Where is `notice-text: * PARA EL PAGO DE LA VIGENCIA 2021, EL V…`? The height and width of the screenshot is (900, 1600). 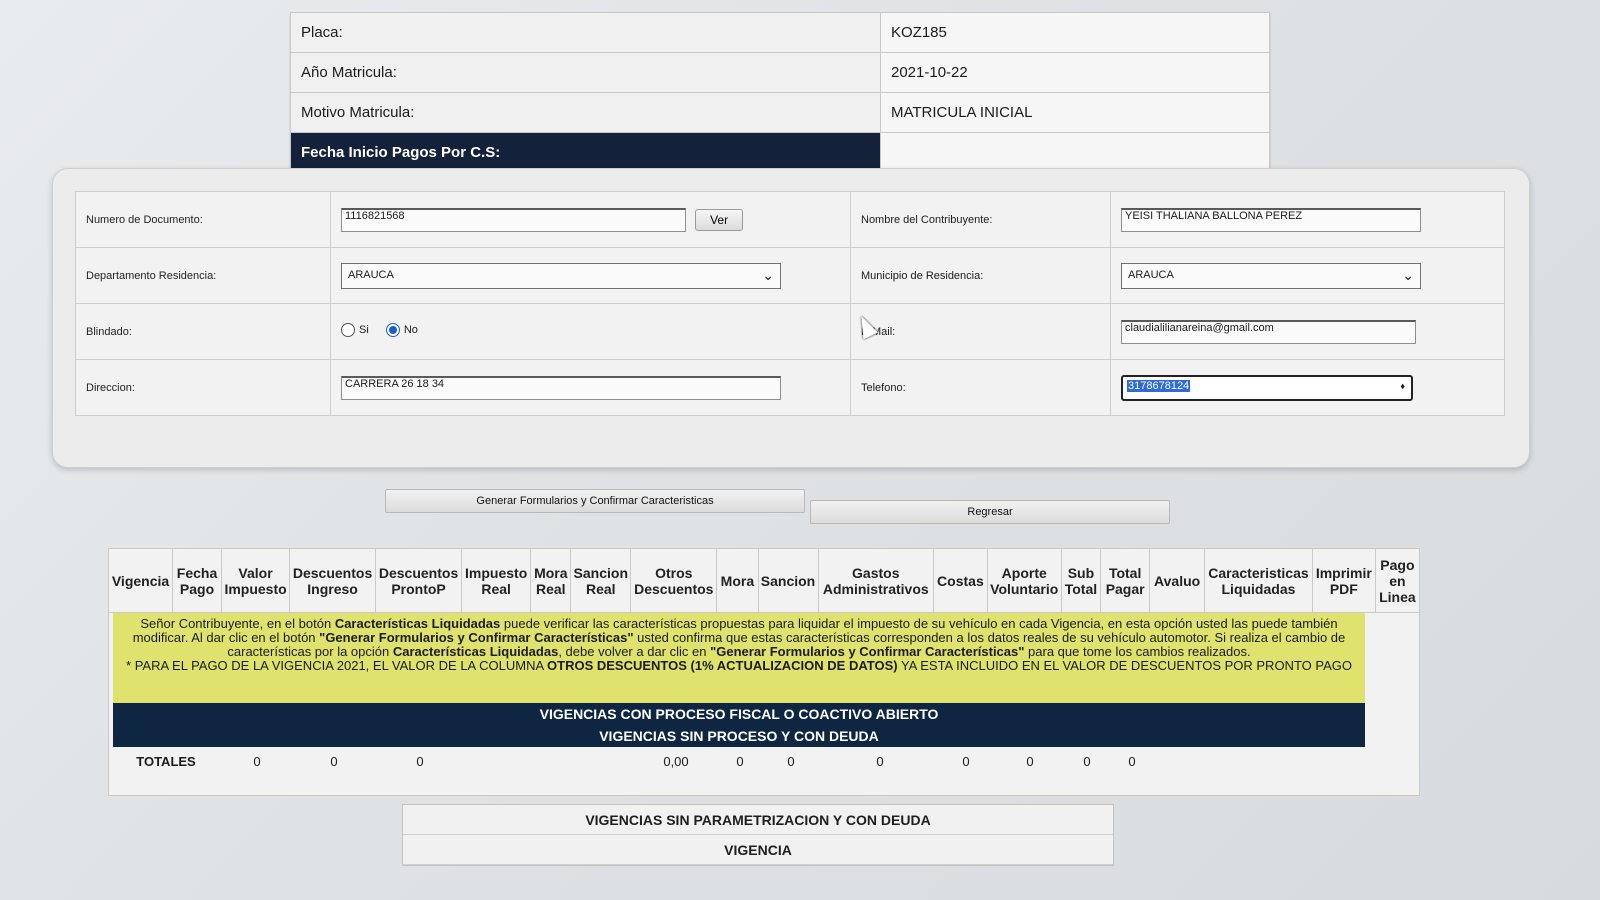 notice-text: * PARA EL PAGO DE LA VIGENCIA 2021, EL V… is located at coordinates (337, 665).